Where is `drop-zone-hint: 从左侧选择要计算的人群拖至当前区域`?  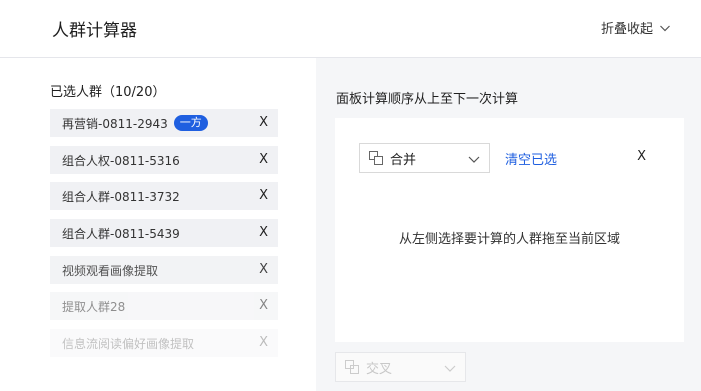
drop-zone-hint: 从左侧选择要计算的人群拖至当前区域 is located at coordinates (509, 239).